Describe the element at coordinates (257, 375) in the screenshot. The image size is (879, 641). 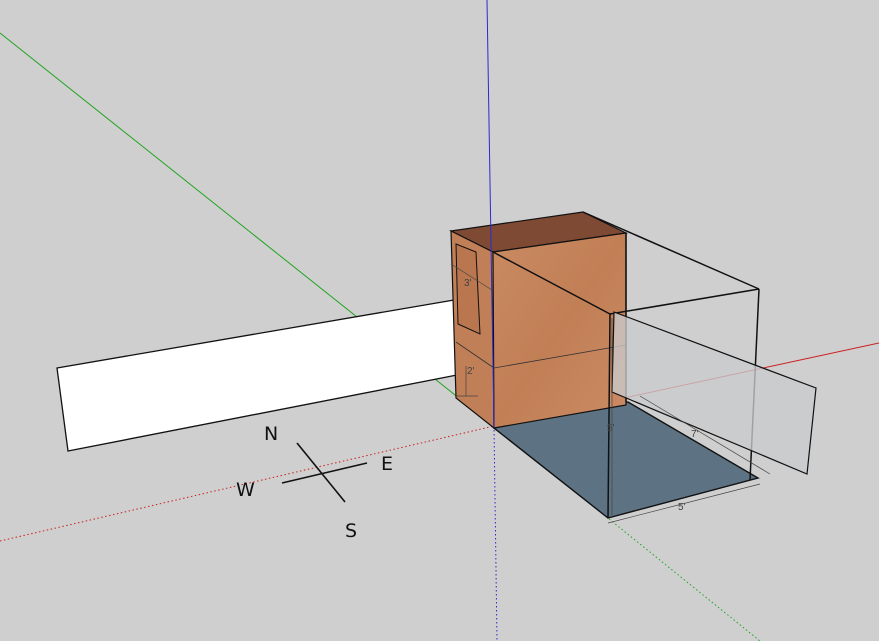
I see `long-wall` at that location.